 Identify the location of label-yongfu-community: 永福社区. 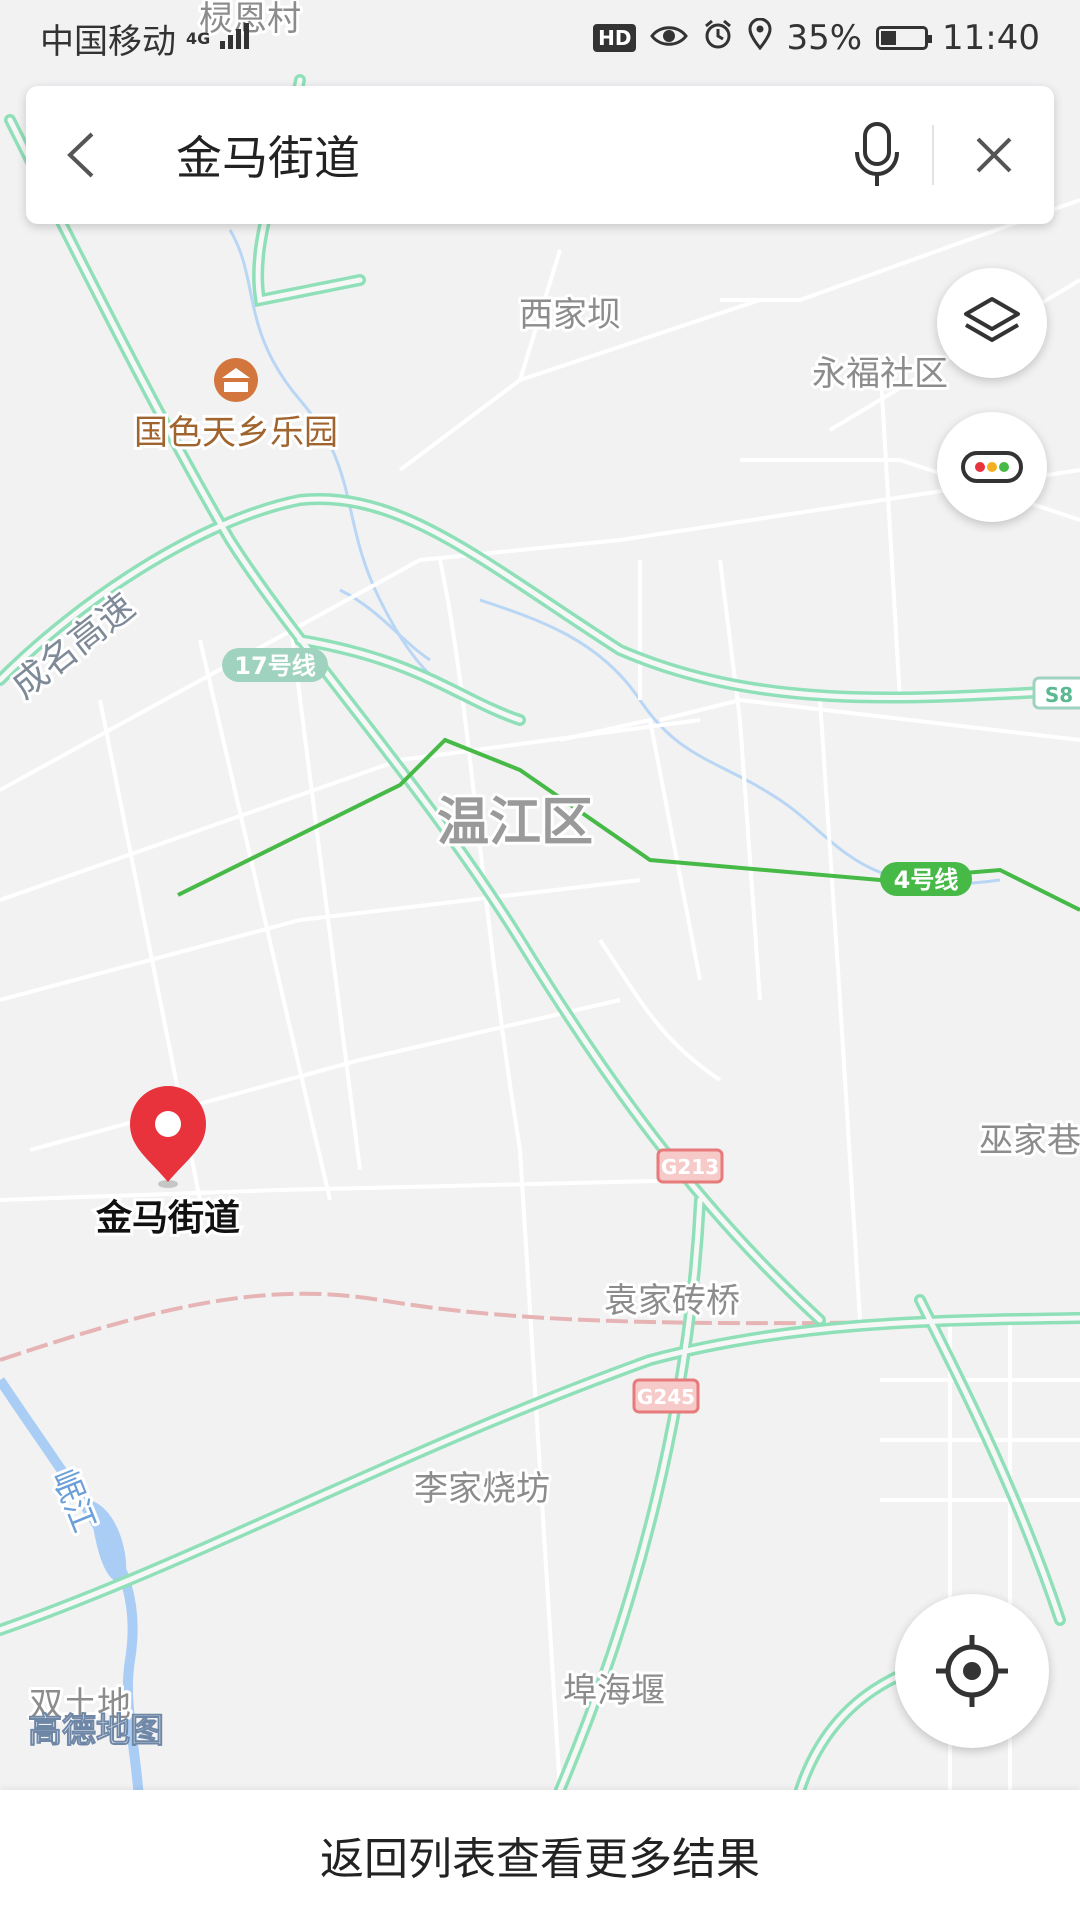
(880, 374).